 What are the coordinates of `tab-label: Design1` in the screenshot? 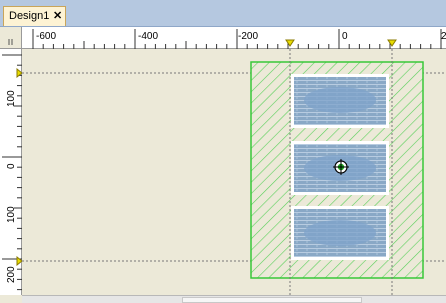 It's located at (29, 16).